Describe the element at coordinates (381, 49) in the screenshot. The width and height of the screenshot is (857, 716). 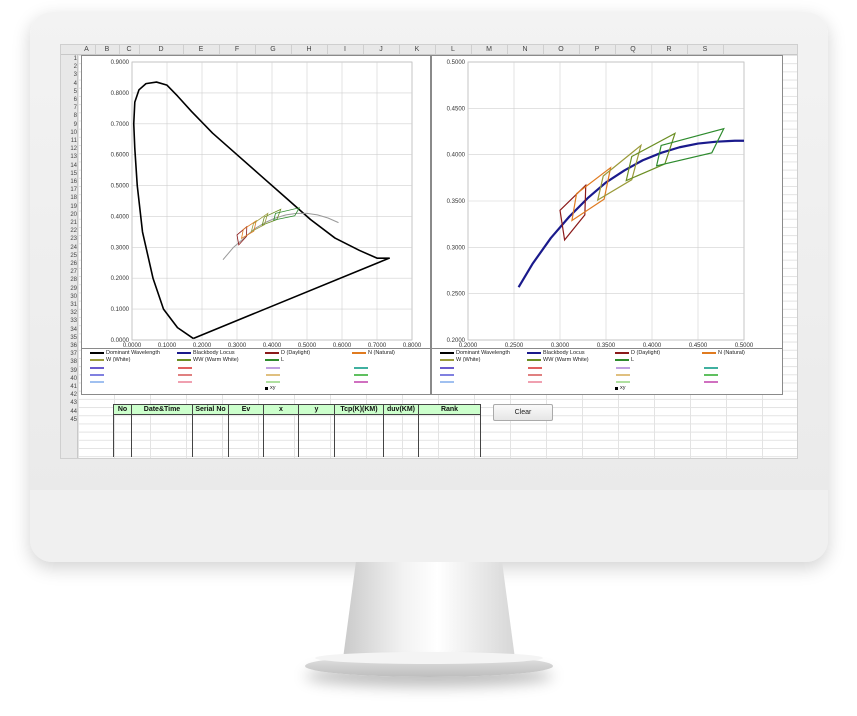
I see `column-header-J: J` at that location.